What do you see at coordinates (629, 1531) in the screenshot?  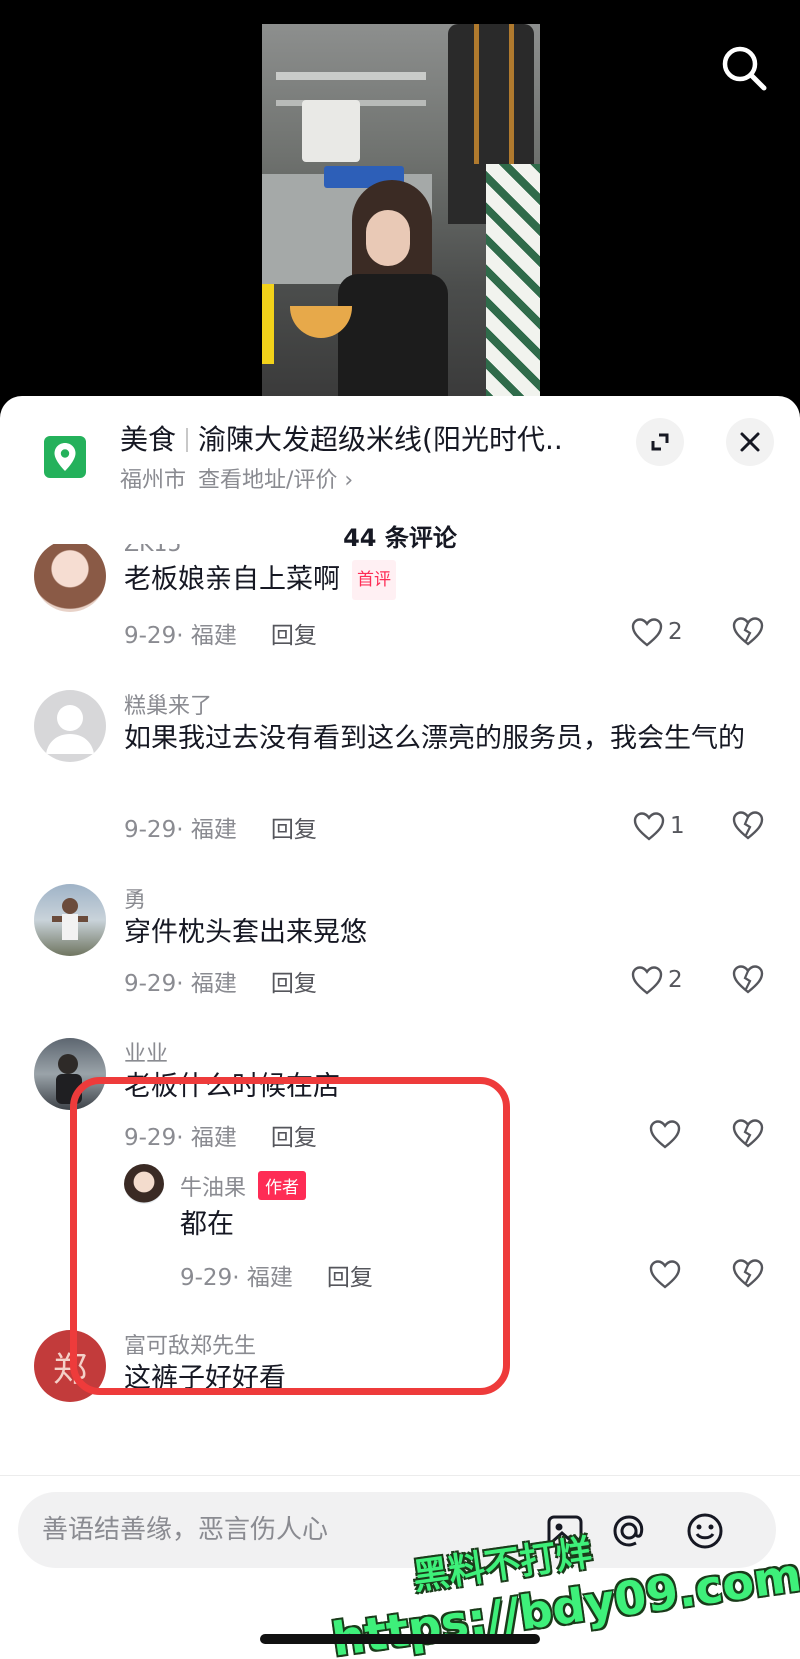 I see `at-mention-icon` at bounding box center [629, 1531].